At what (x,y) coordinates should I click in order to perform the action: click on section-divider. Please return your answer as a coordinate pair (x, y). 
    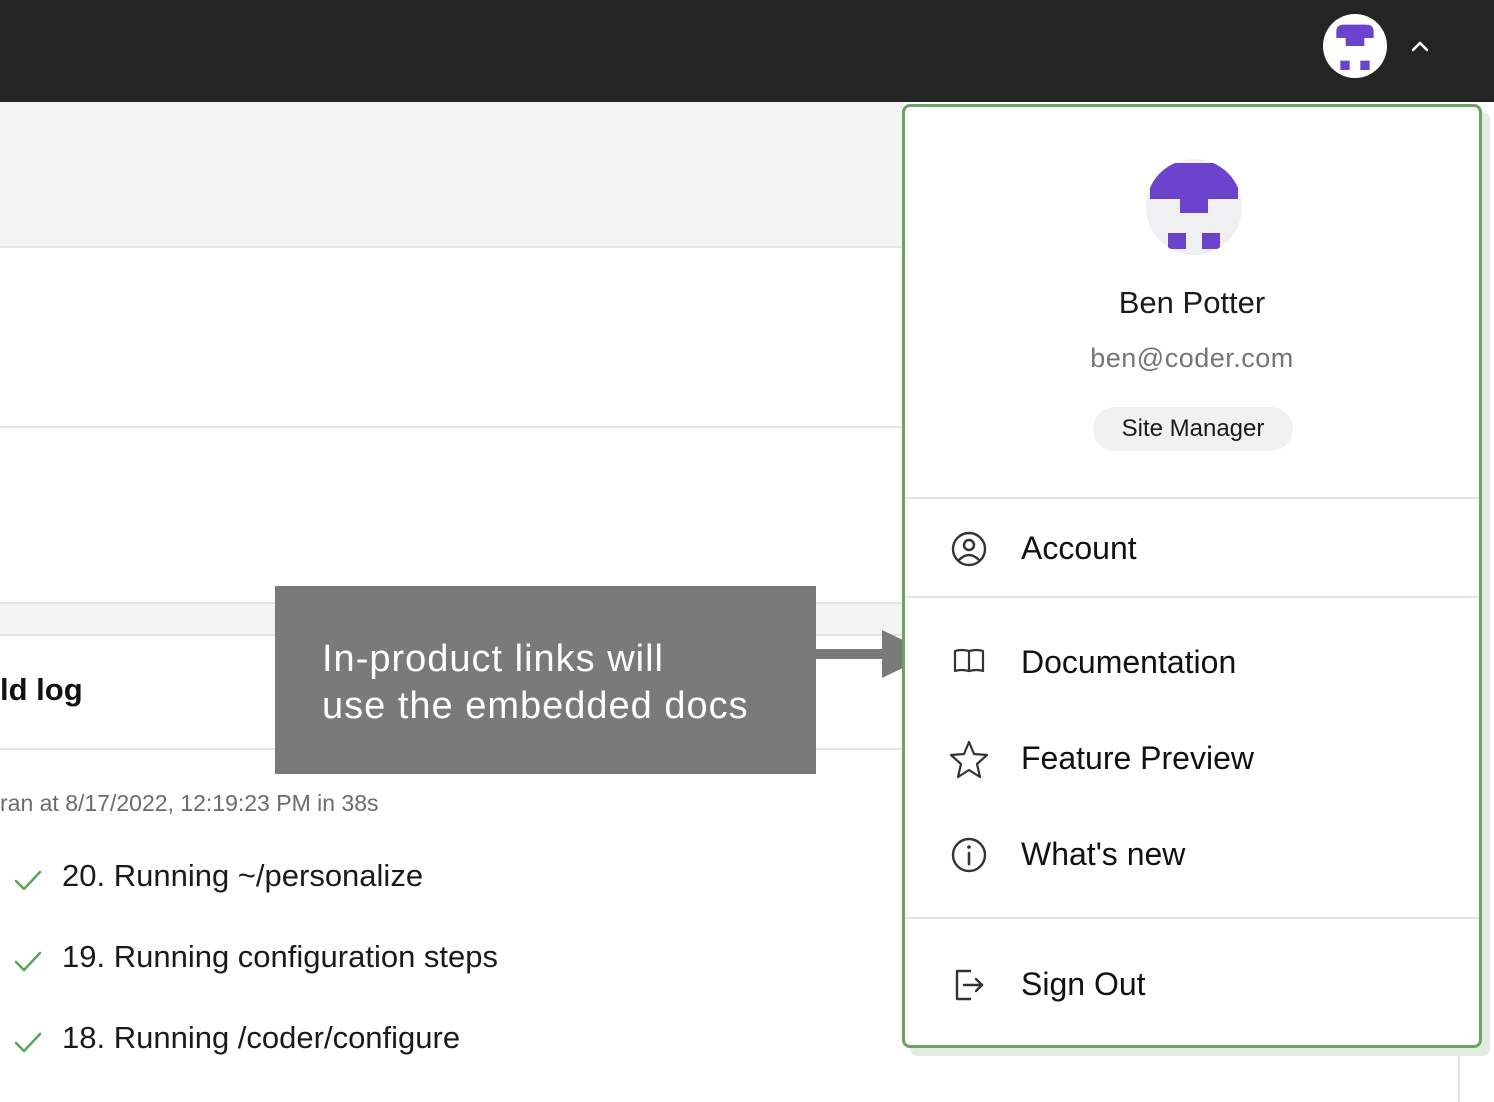
    Looking at the image, I should click on (452, 427).